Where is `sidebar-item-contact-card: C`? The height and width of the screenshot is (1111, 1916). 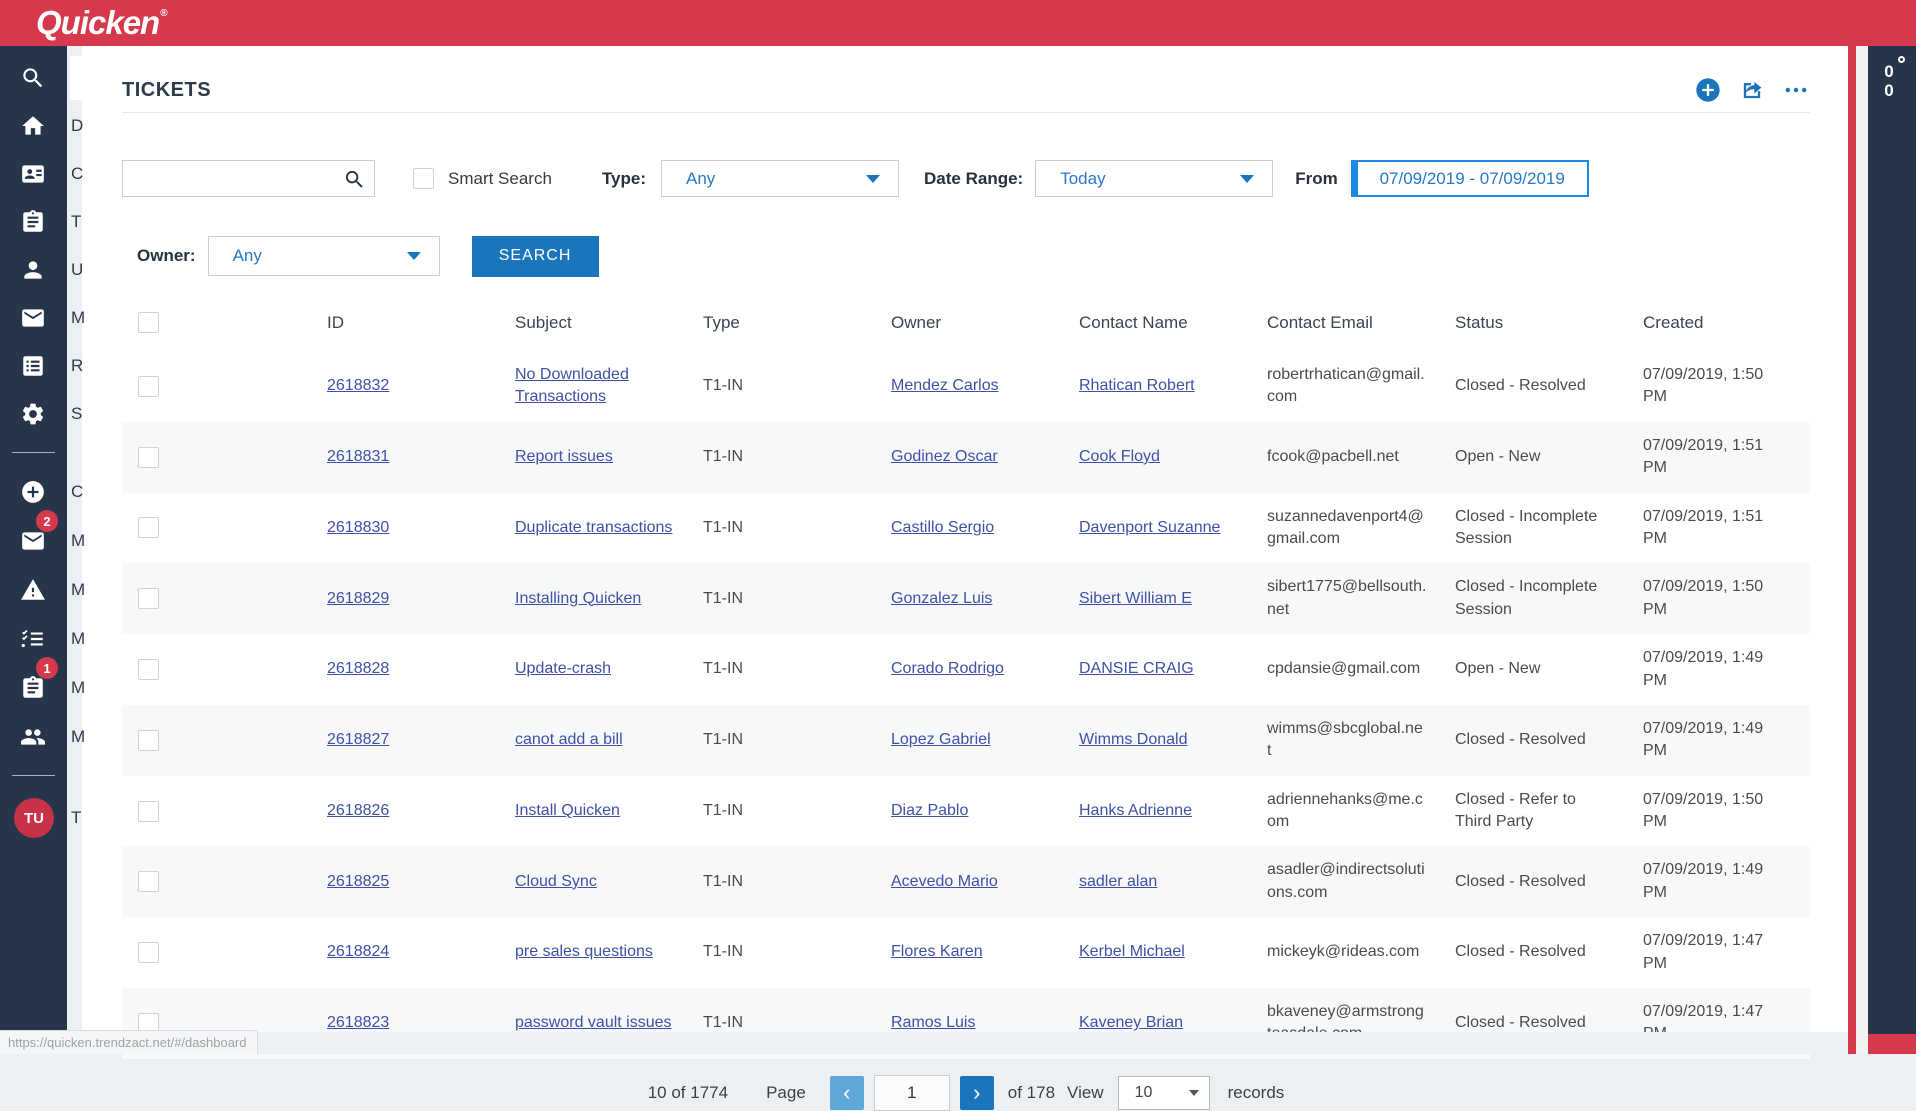
sidebar-item-contact-card: C is located at coordinates (33, 174).